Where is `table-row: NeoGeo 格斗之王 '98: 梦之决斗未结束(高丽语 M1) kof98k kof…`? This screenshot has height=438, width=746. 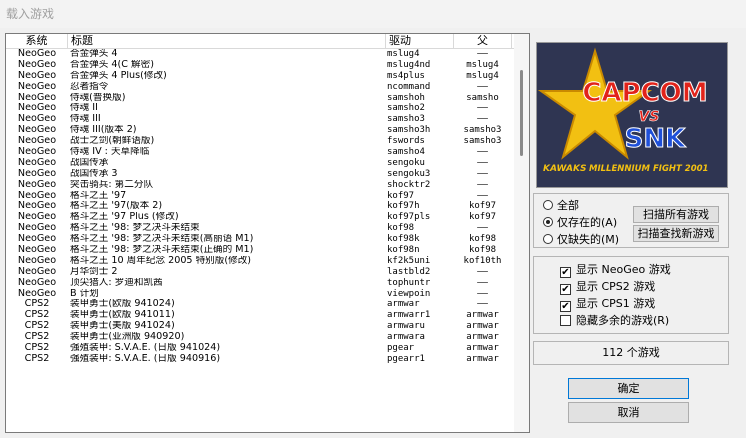
table-row: NeoGeo 格斗之王 '98: 梦之决斗未结束(高丽语 M1) kof98k kof… is located at coordinates (260, 239).